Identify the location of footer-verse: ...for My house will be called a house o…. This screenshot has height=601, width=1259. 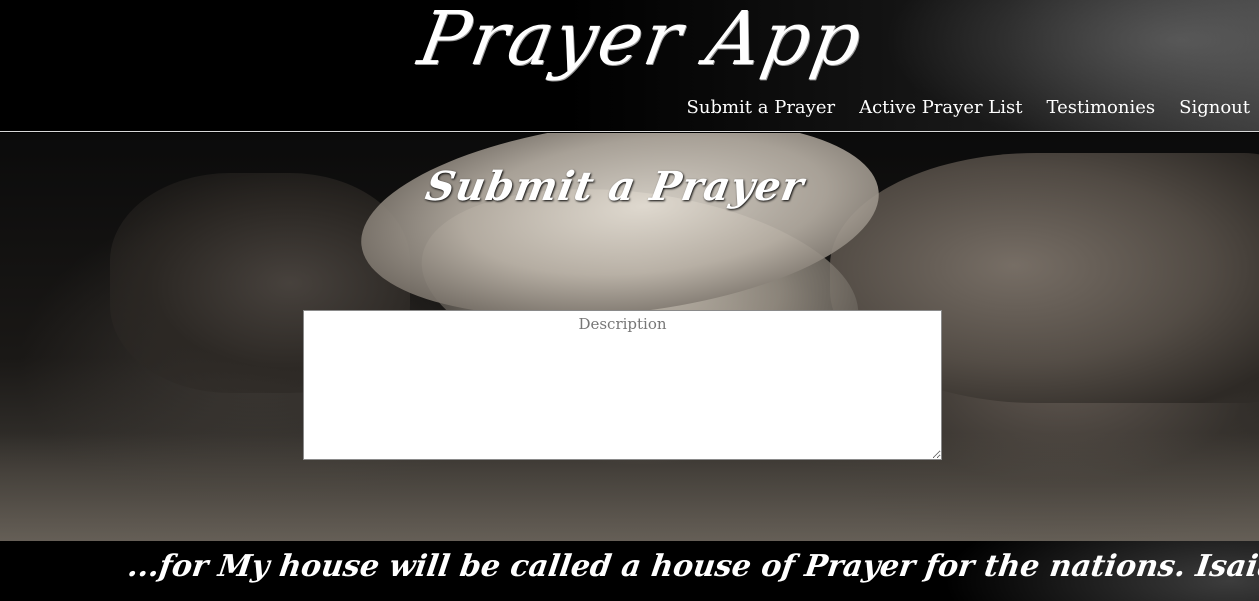
(692, 566).